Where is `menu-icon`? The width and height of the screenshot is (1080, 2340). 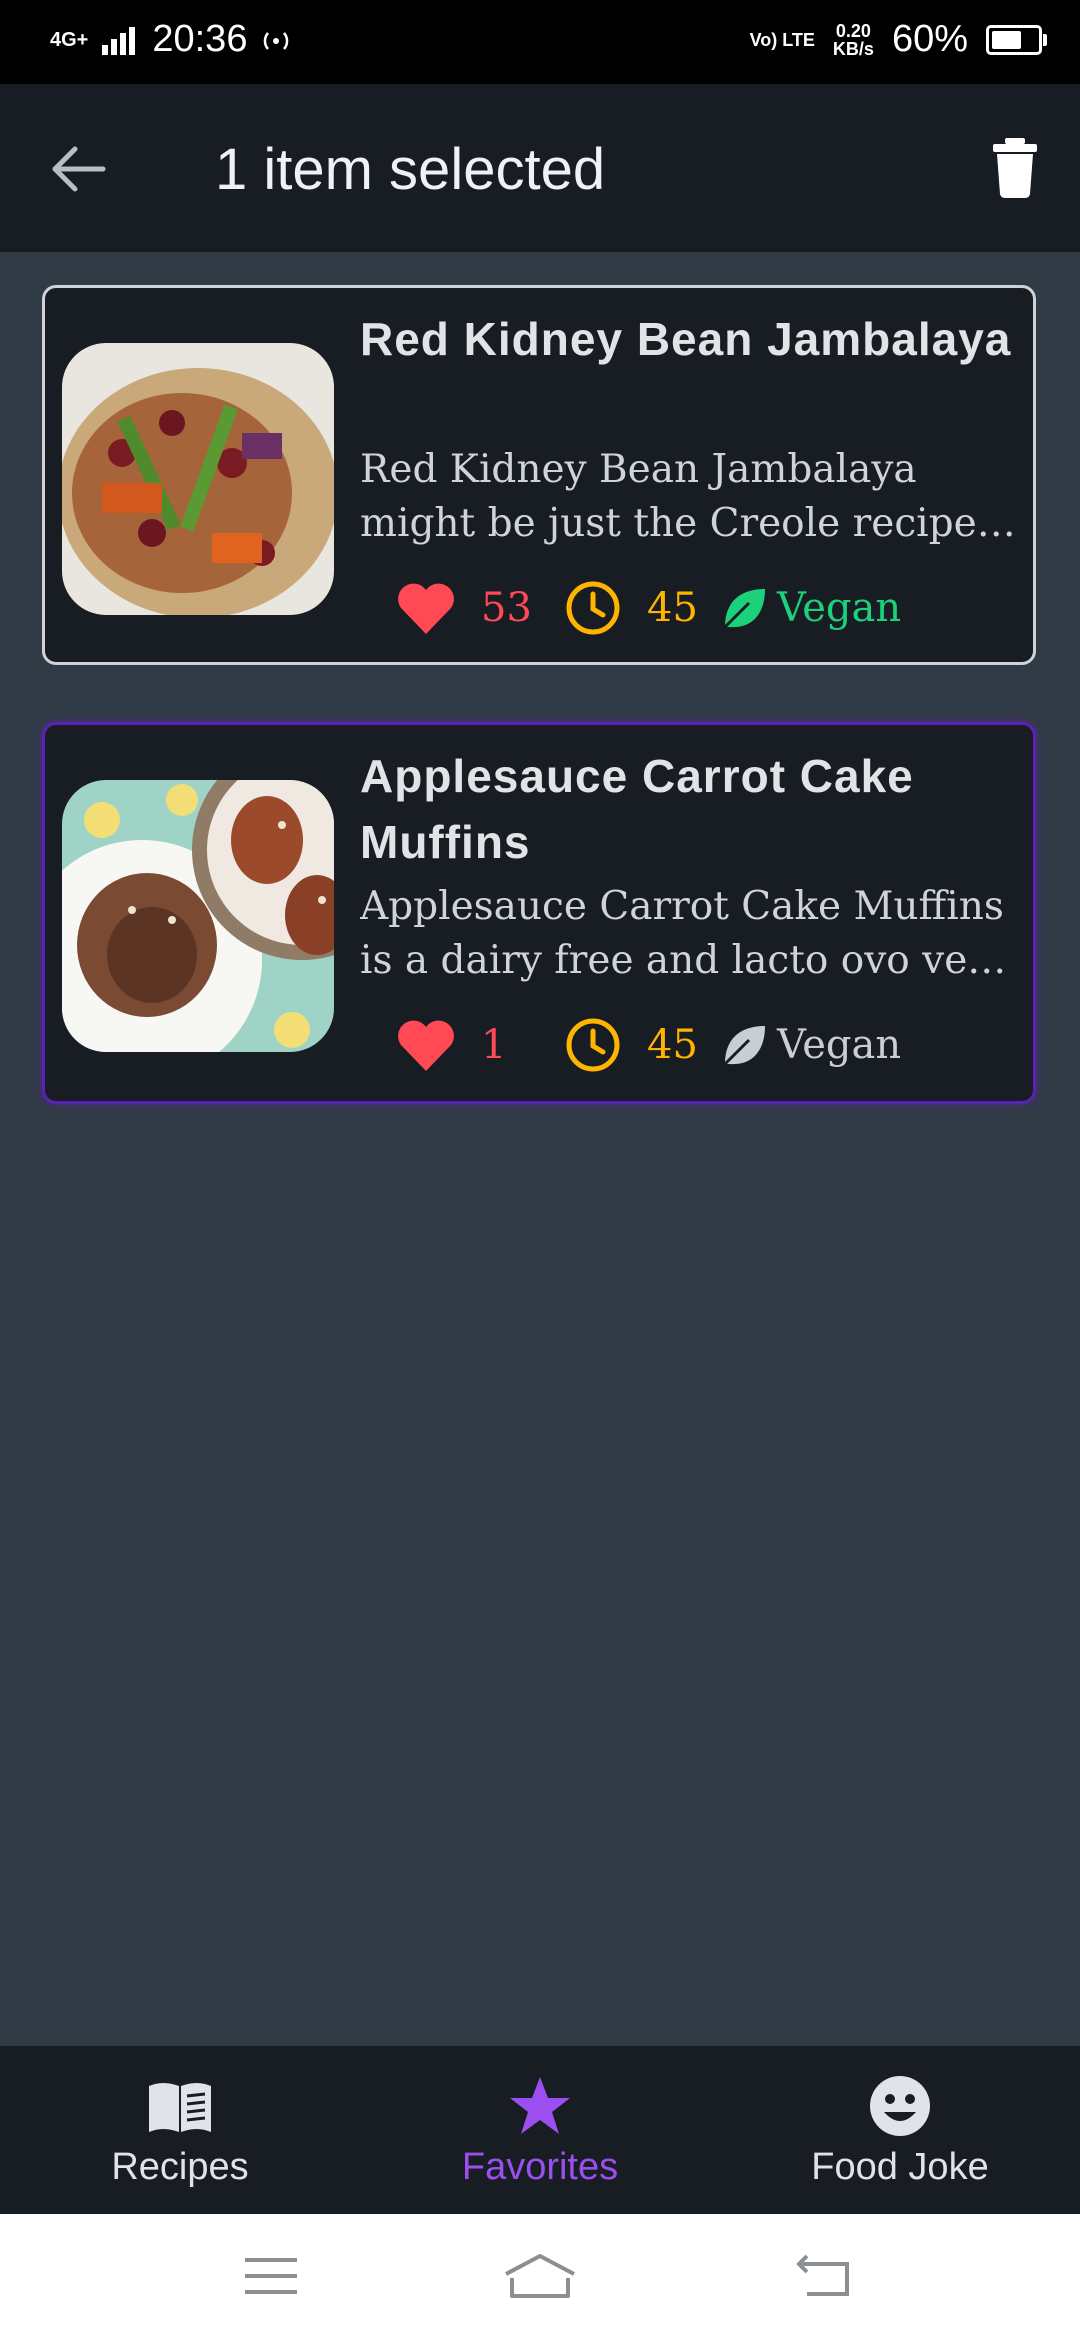 menu-icon is located at coordinates (271, 2276).